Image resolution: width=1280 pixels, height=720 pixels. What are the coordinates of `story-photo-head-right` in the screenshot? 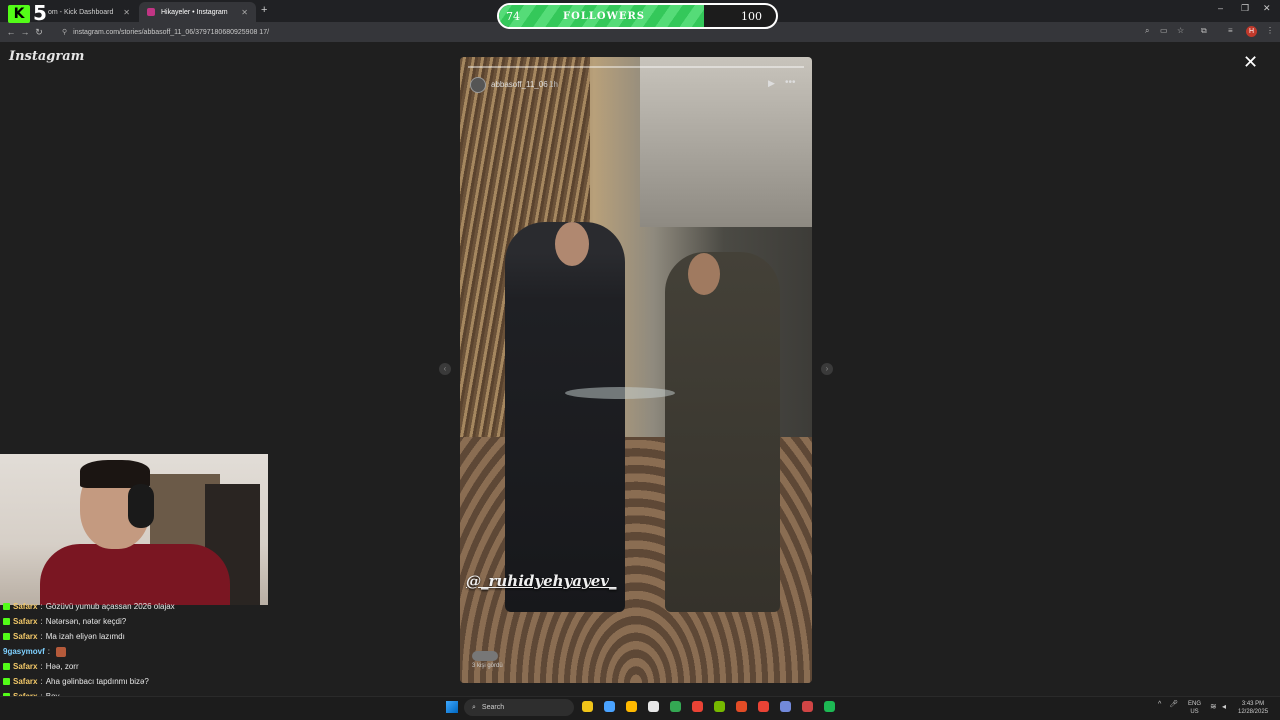 It's located at (704, 274).